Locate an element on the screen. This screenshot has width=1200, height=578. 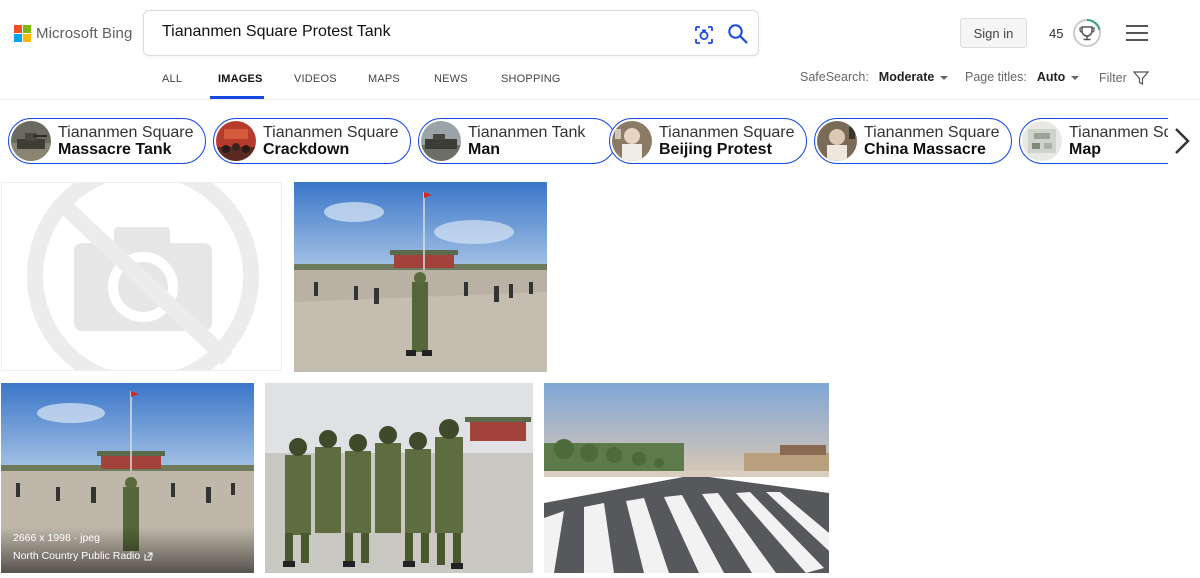
image-source: North Country Public Radio is located at coordinates (77, 556).